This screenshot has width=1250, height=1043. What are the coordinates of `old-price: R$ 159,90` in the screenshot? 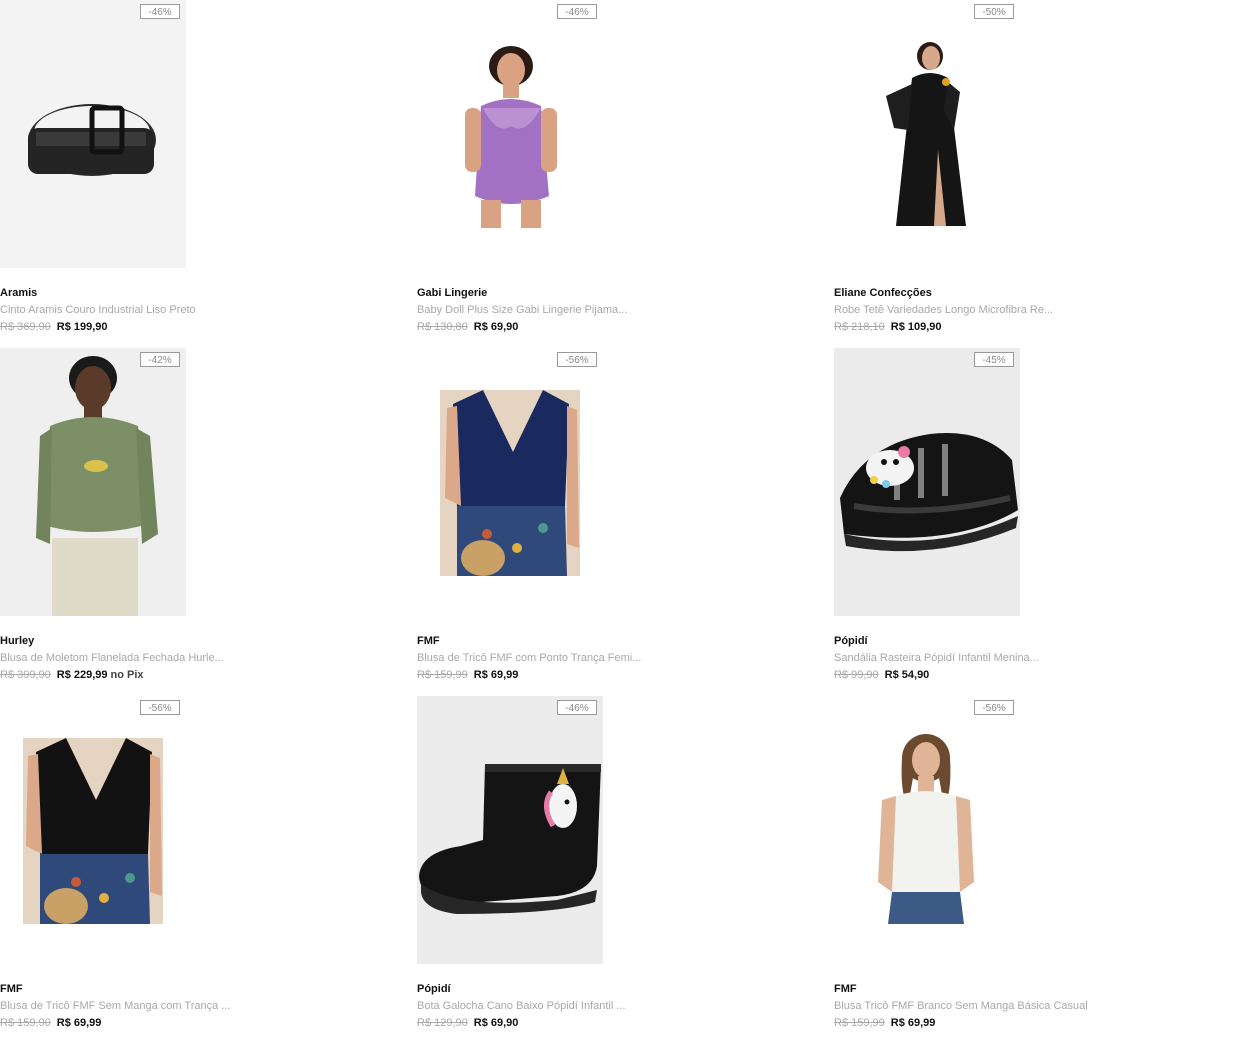 It's located at (25, 1023).